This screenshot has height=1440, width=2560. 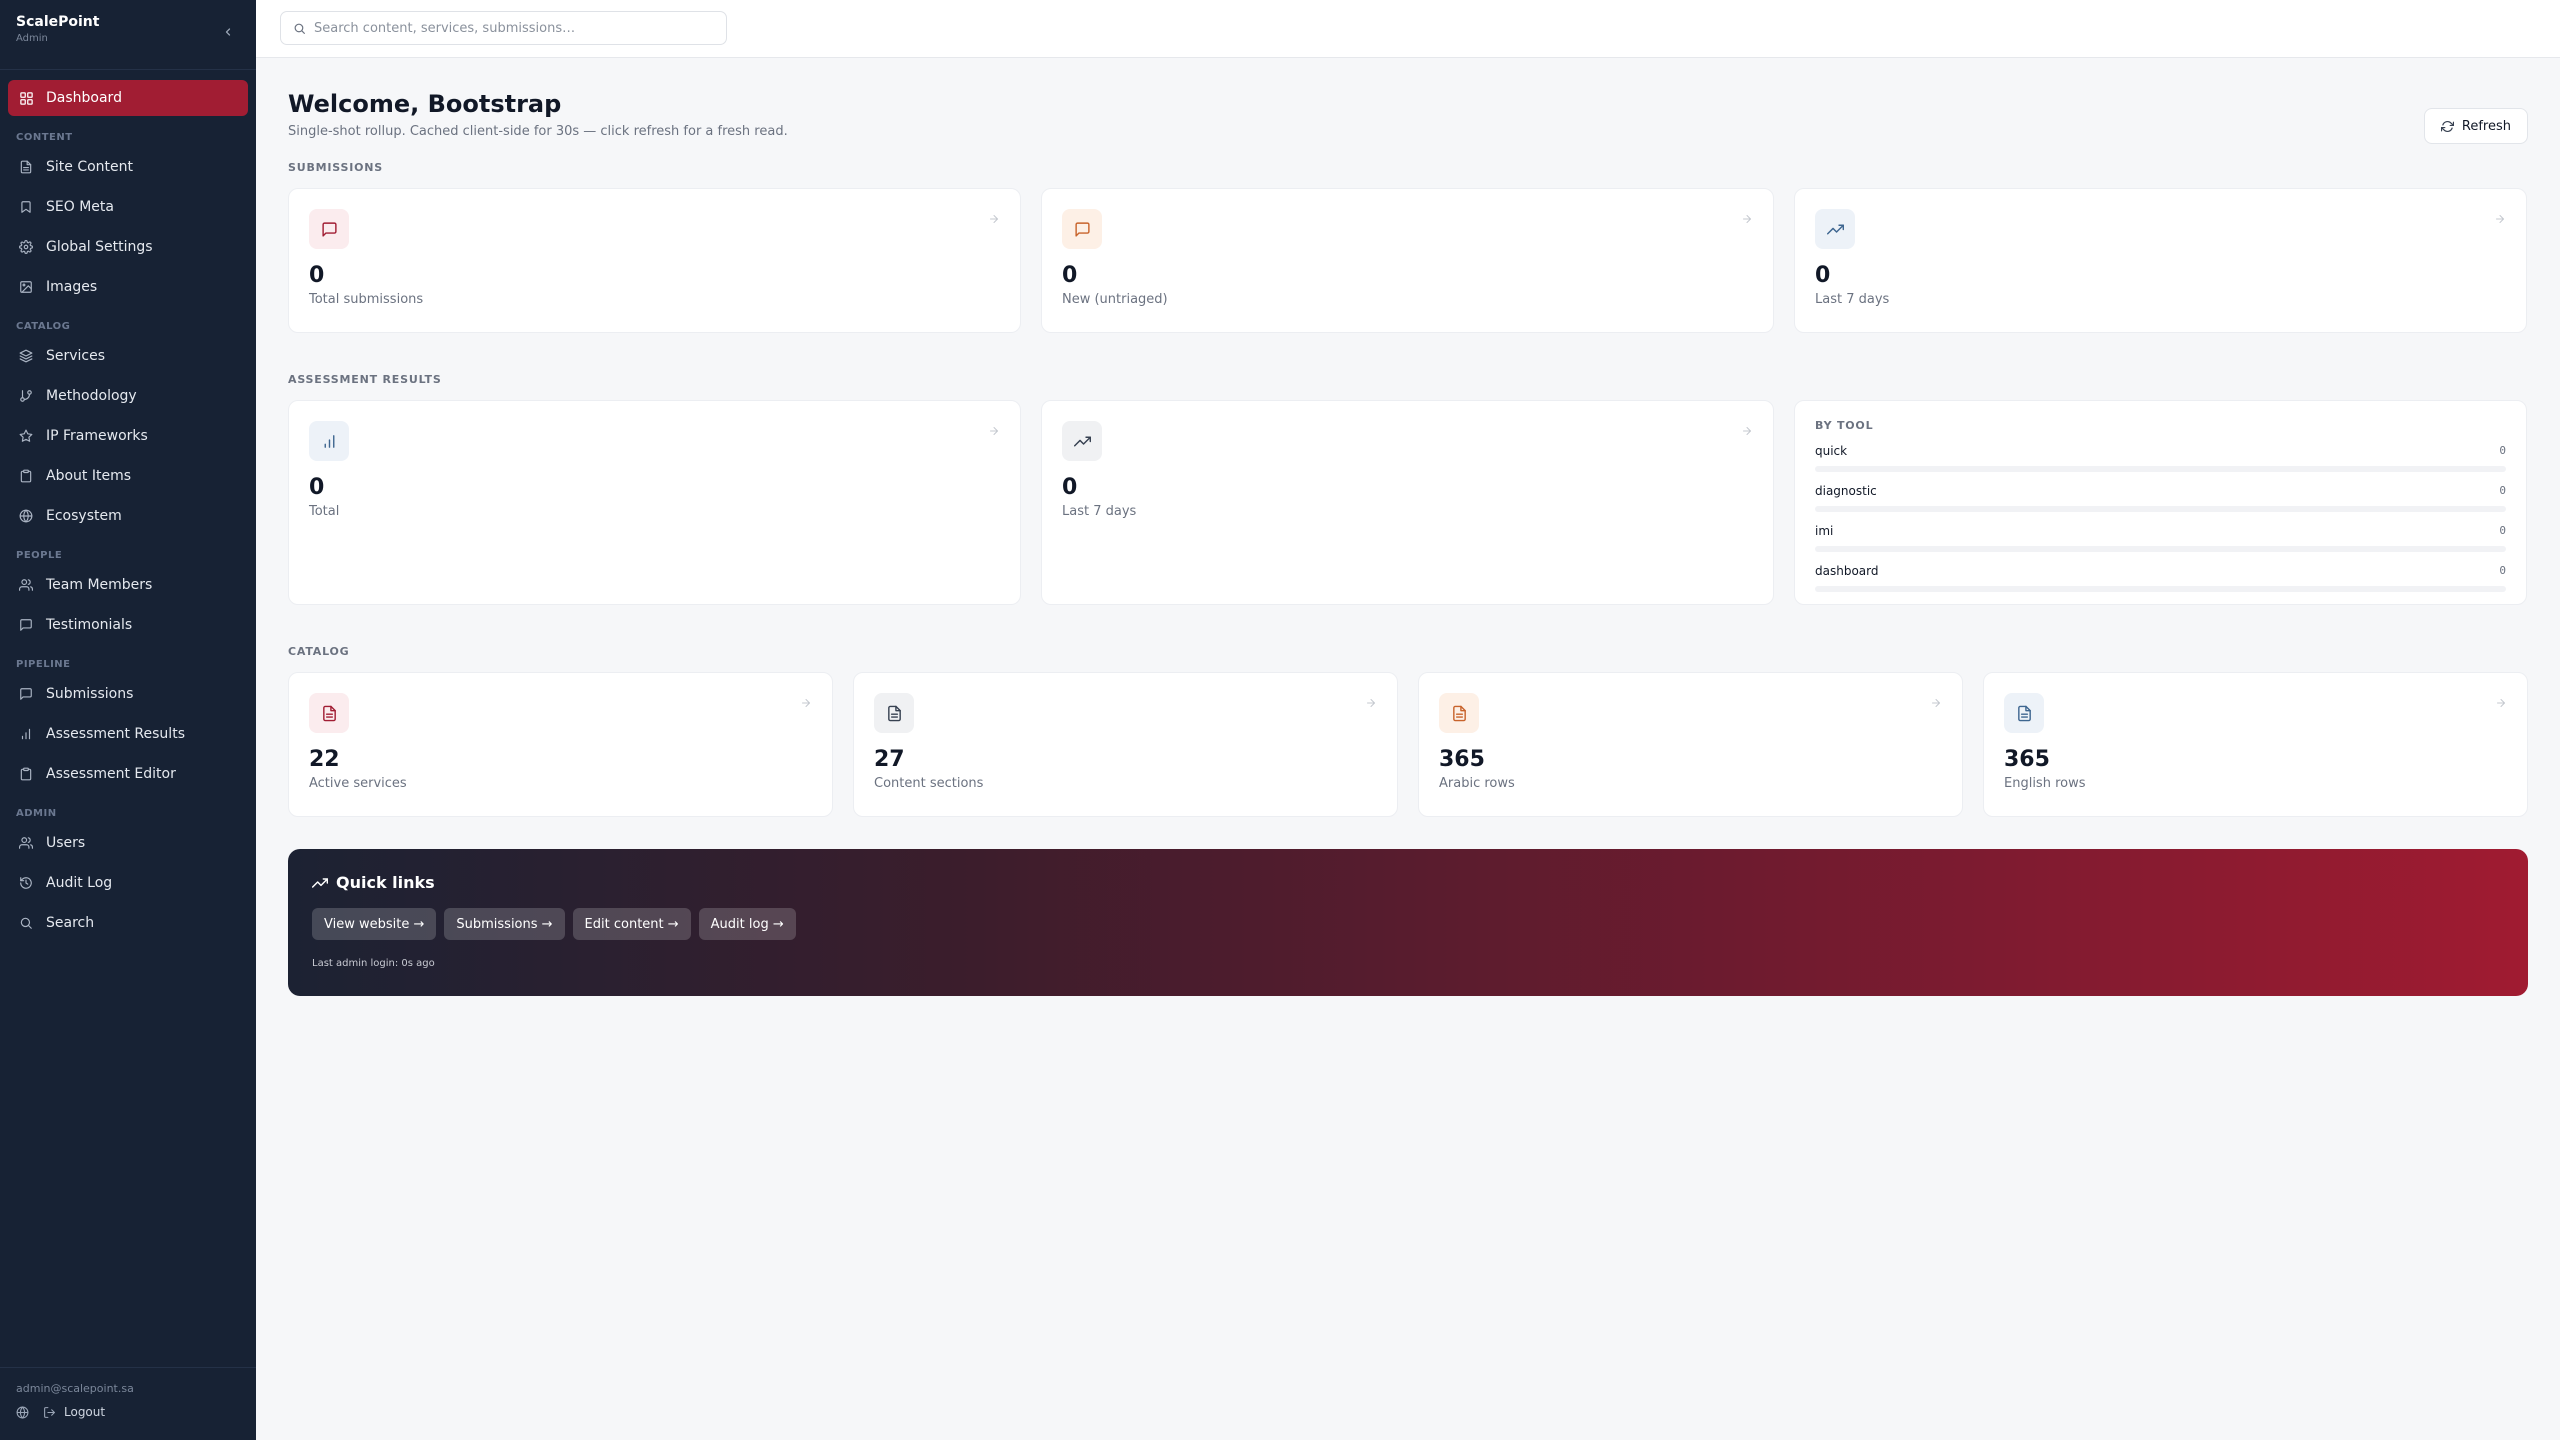 What do you see at coordinates (631, 924) in the screenshot?
I see `quick-link-edit-content: Edit content →` at bounding box center [631, 924].